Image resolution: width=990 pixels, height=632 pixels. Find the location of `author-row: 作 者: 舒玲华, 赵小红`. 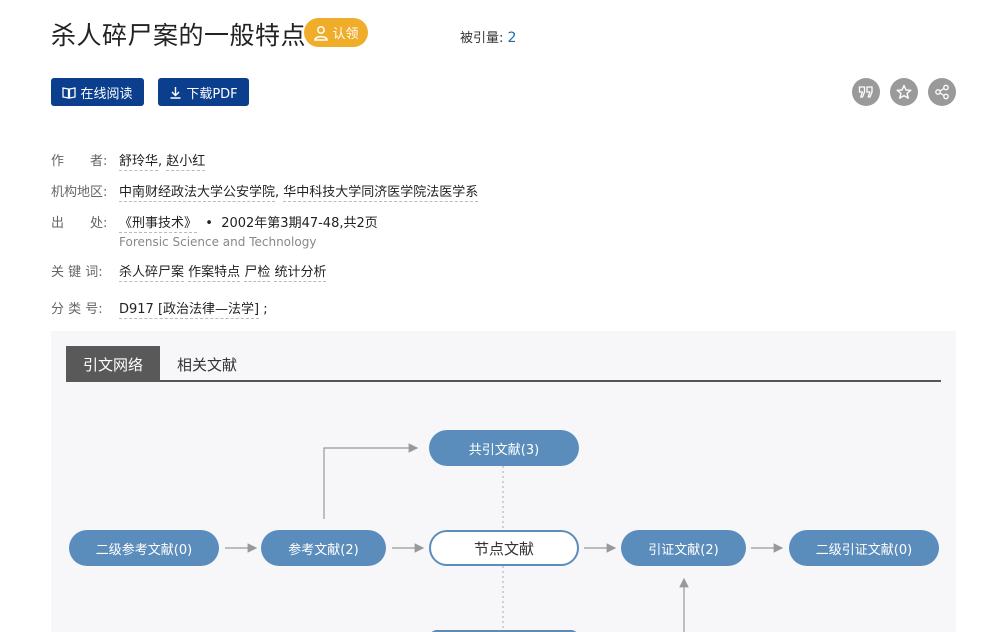

author-row: 作 者: 舒玲华, 赵小红 is located at coordinates (128, 160).